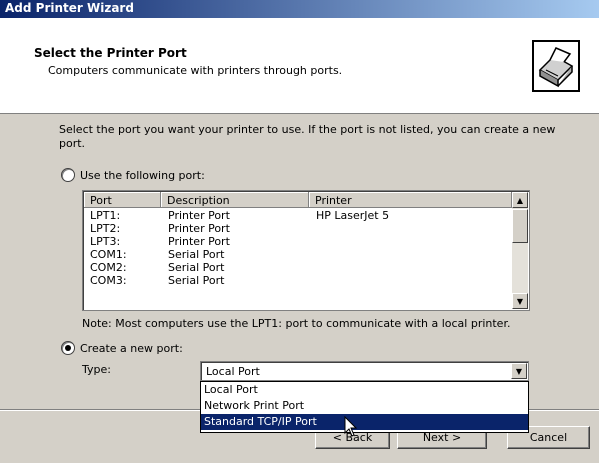 The width and height of the screenshot is (599, 463). Describe the element at coordinates (556, 66) in the screenshot. I see `printer-port-icon` at that location.